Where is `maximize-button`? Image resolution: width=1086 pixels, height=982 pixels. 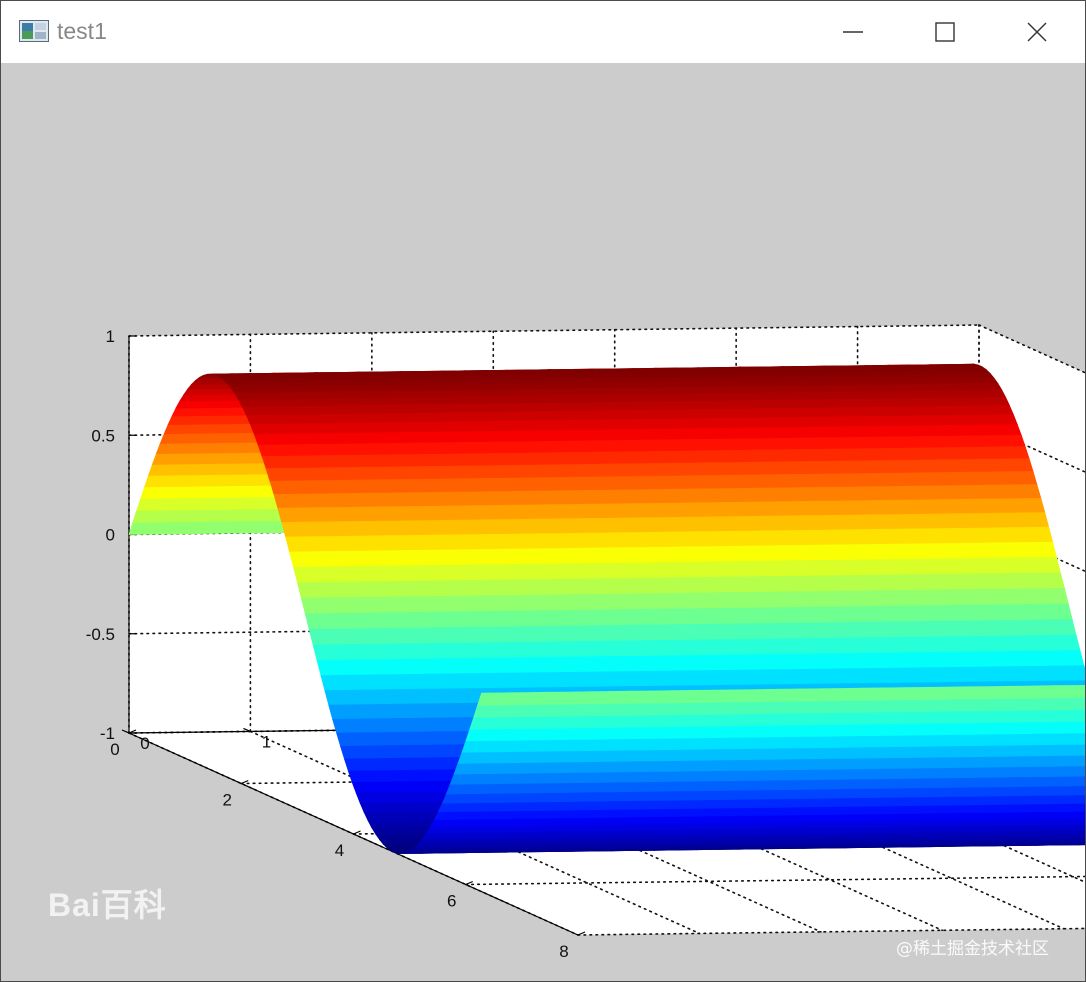 maximize-button is located at coordinates (945, 32).